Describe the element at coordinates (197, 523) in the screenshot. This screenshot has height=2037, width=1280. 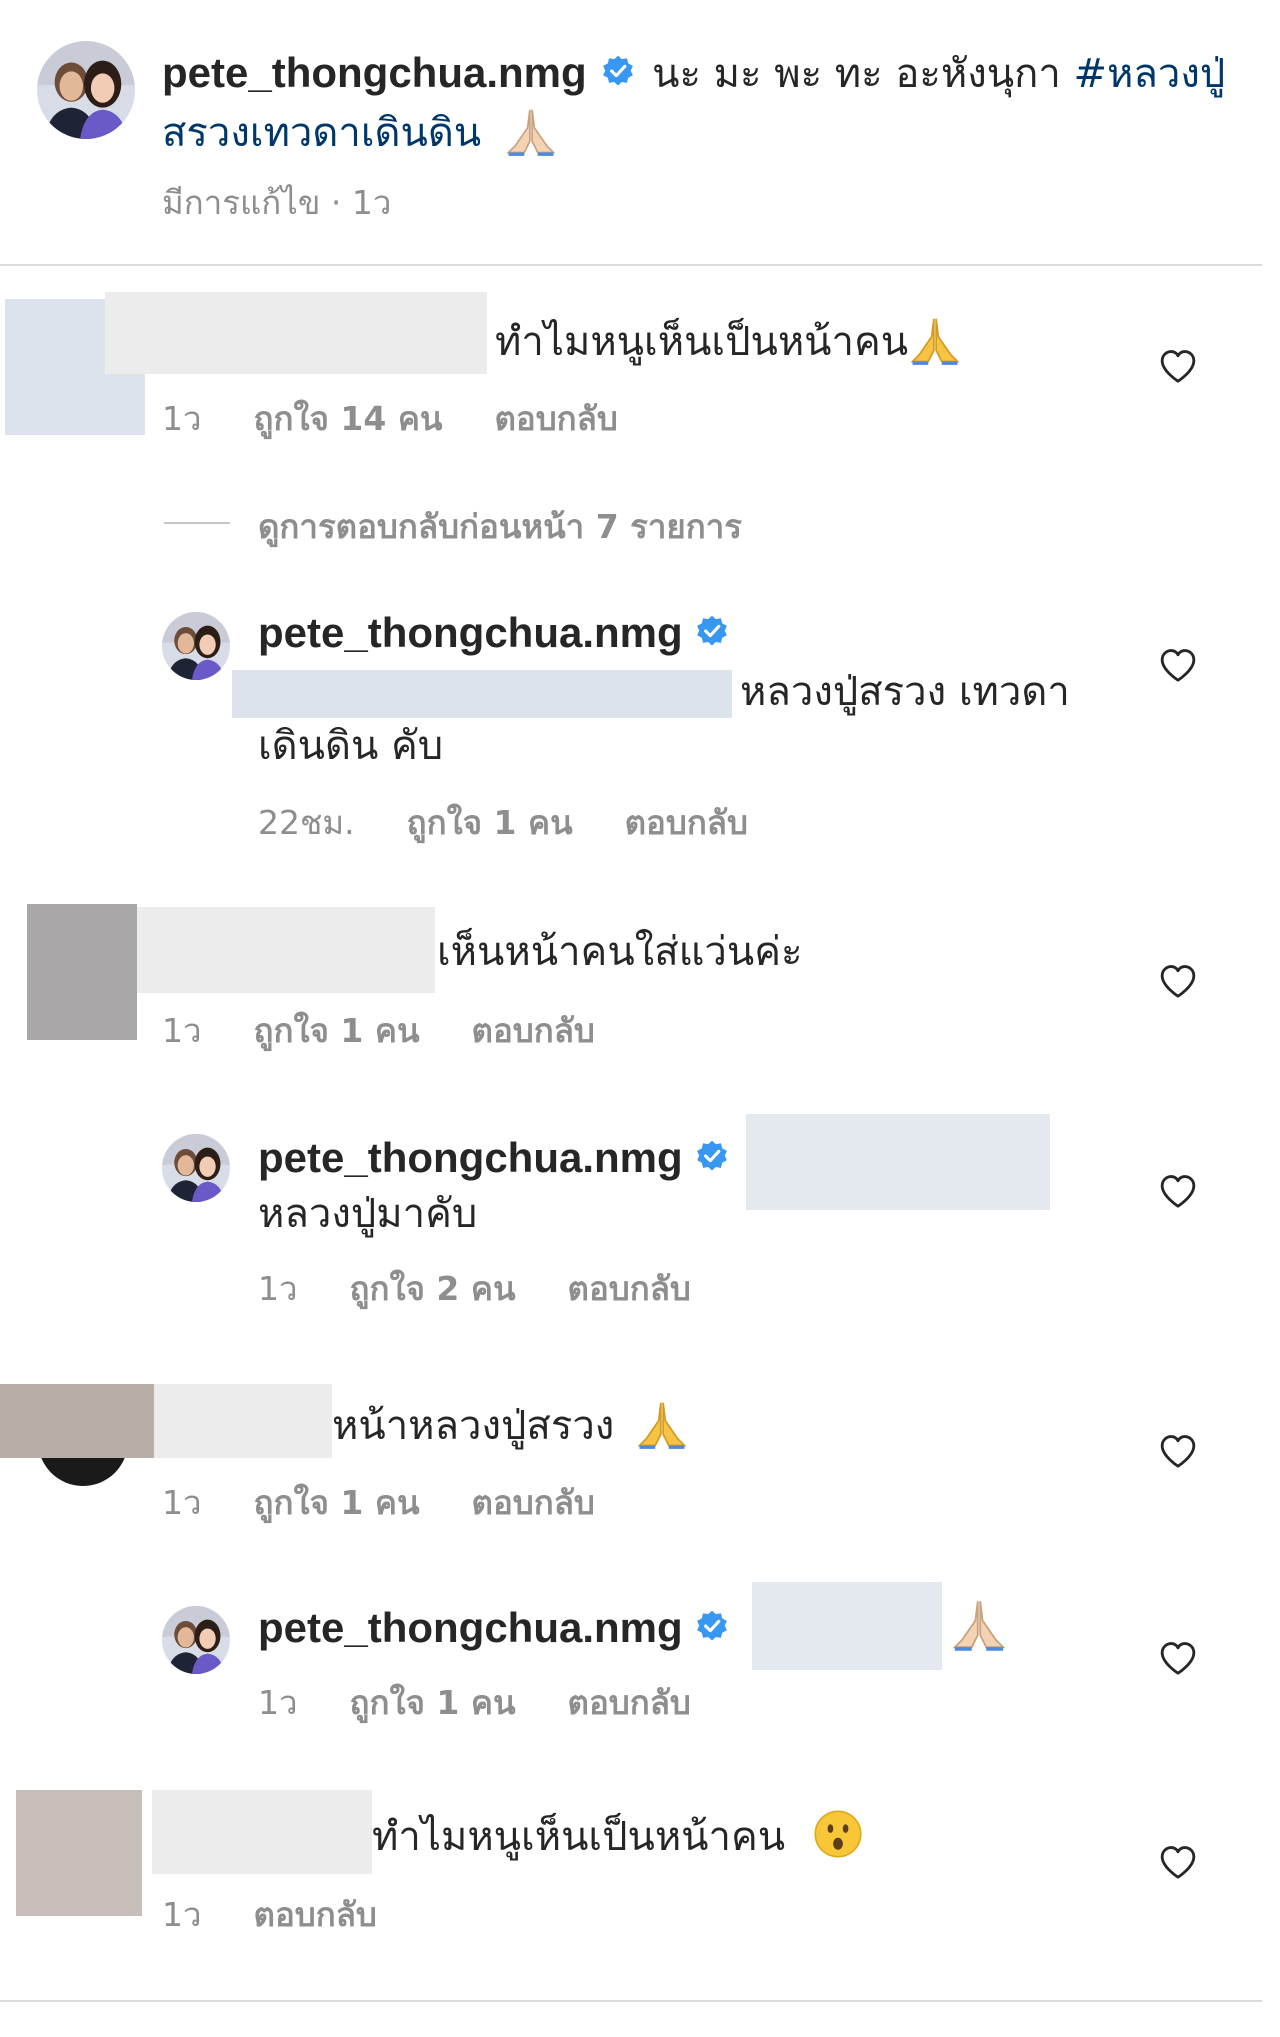
I see `view-replies-line` at that location.